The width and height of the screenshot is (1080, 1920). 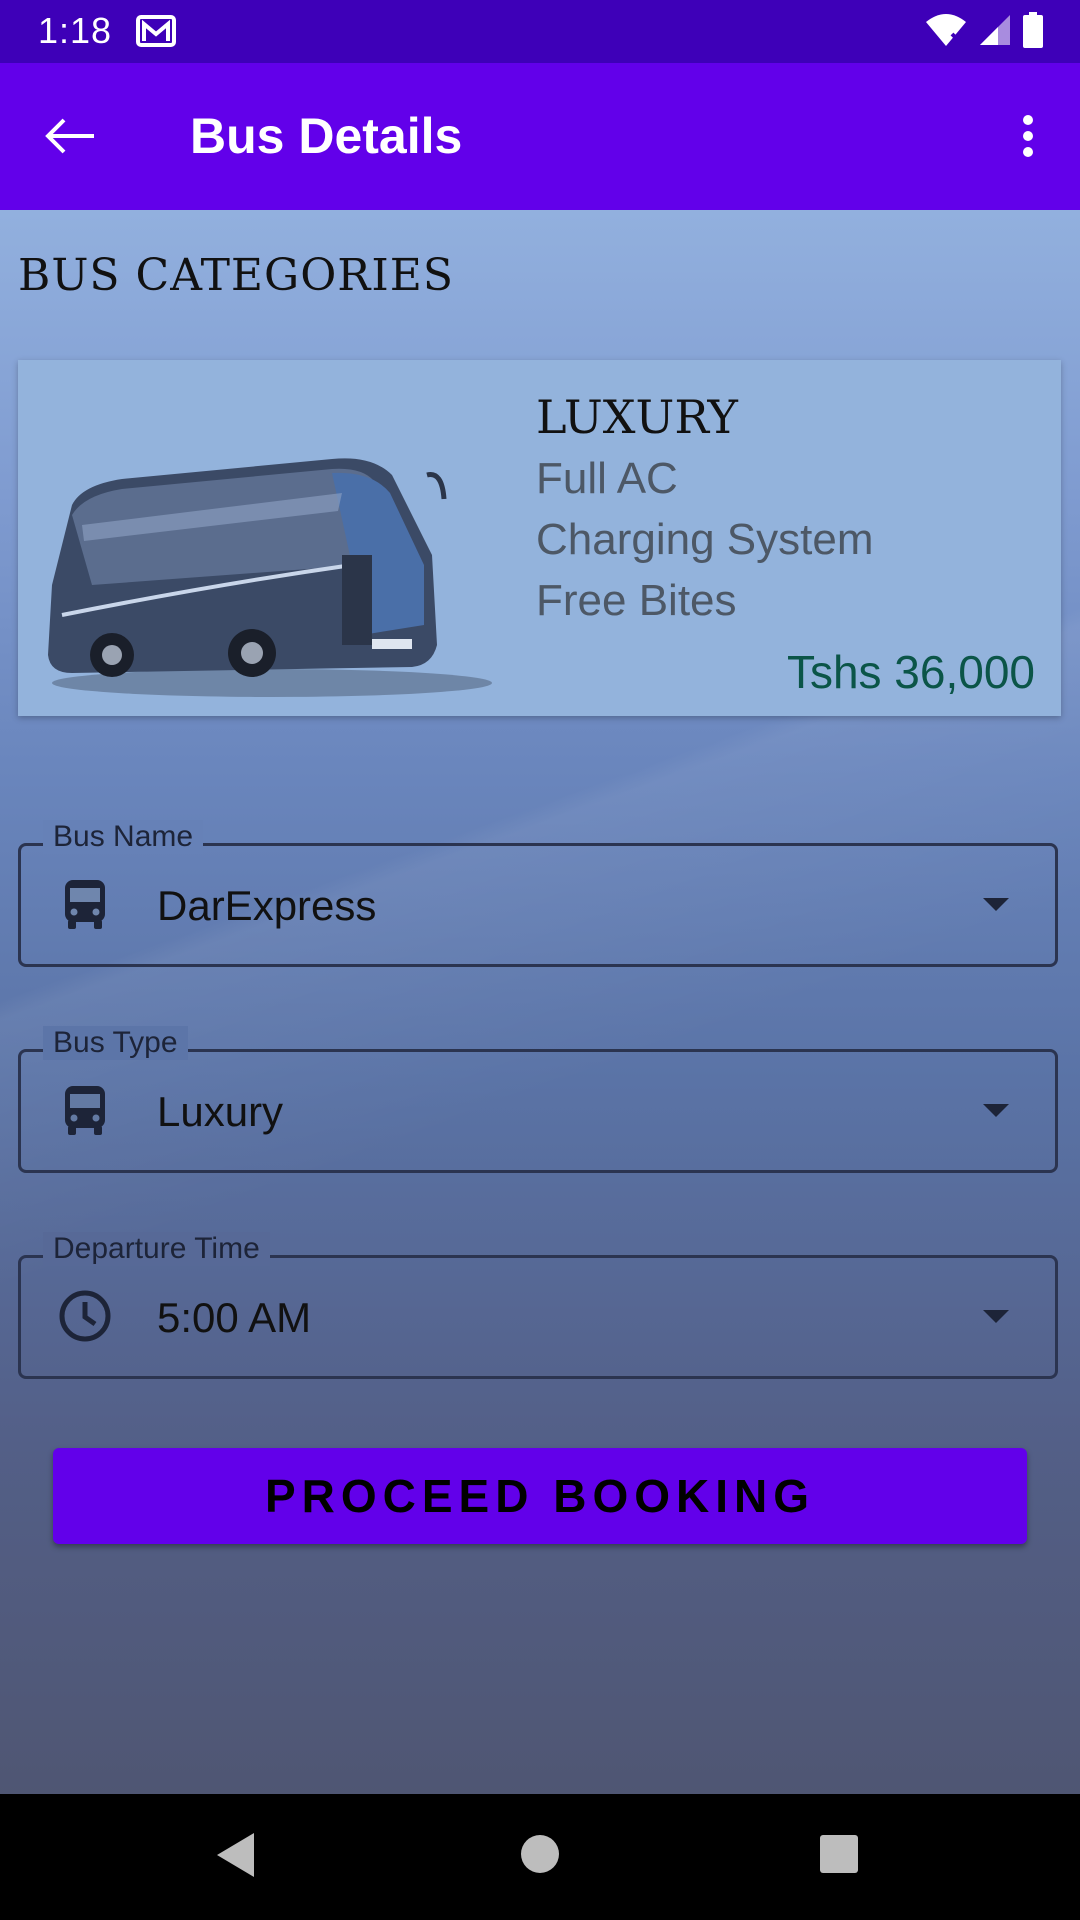 I want to click on system-nav-bar, so click(x=540, y=1857).